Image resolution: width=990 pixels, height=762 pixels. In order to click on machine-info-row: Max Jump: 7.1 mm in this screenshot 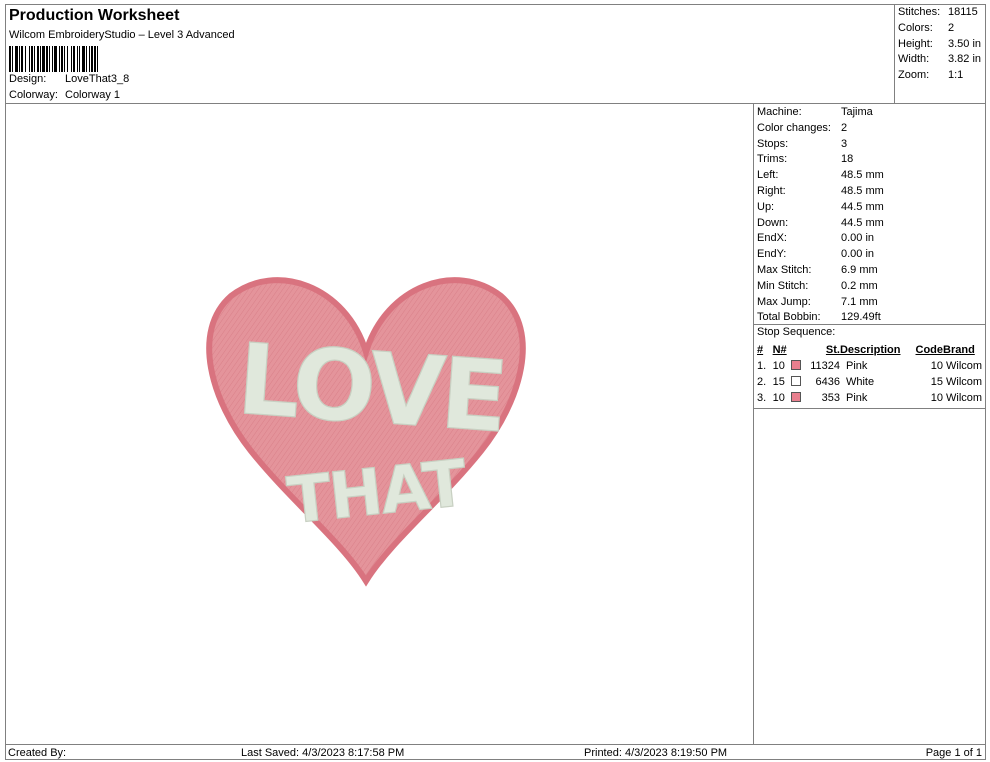, I will do `click(817, 302)`.